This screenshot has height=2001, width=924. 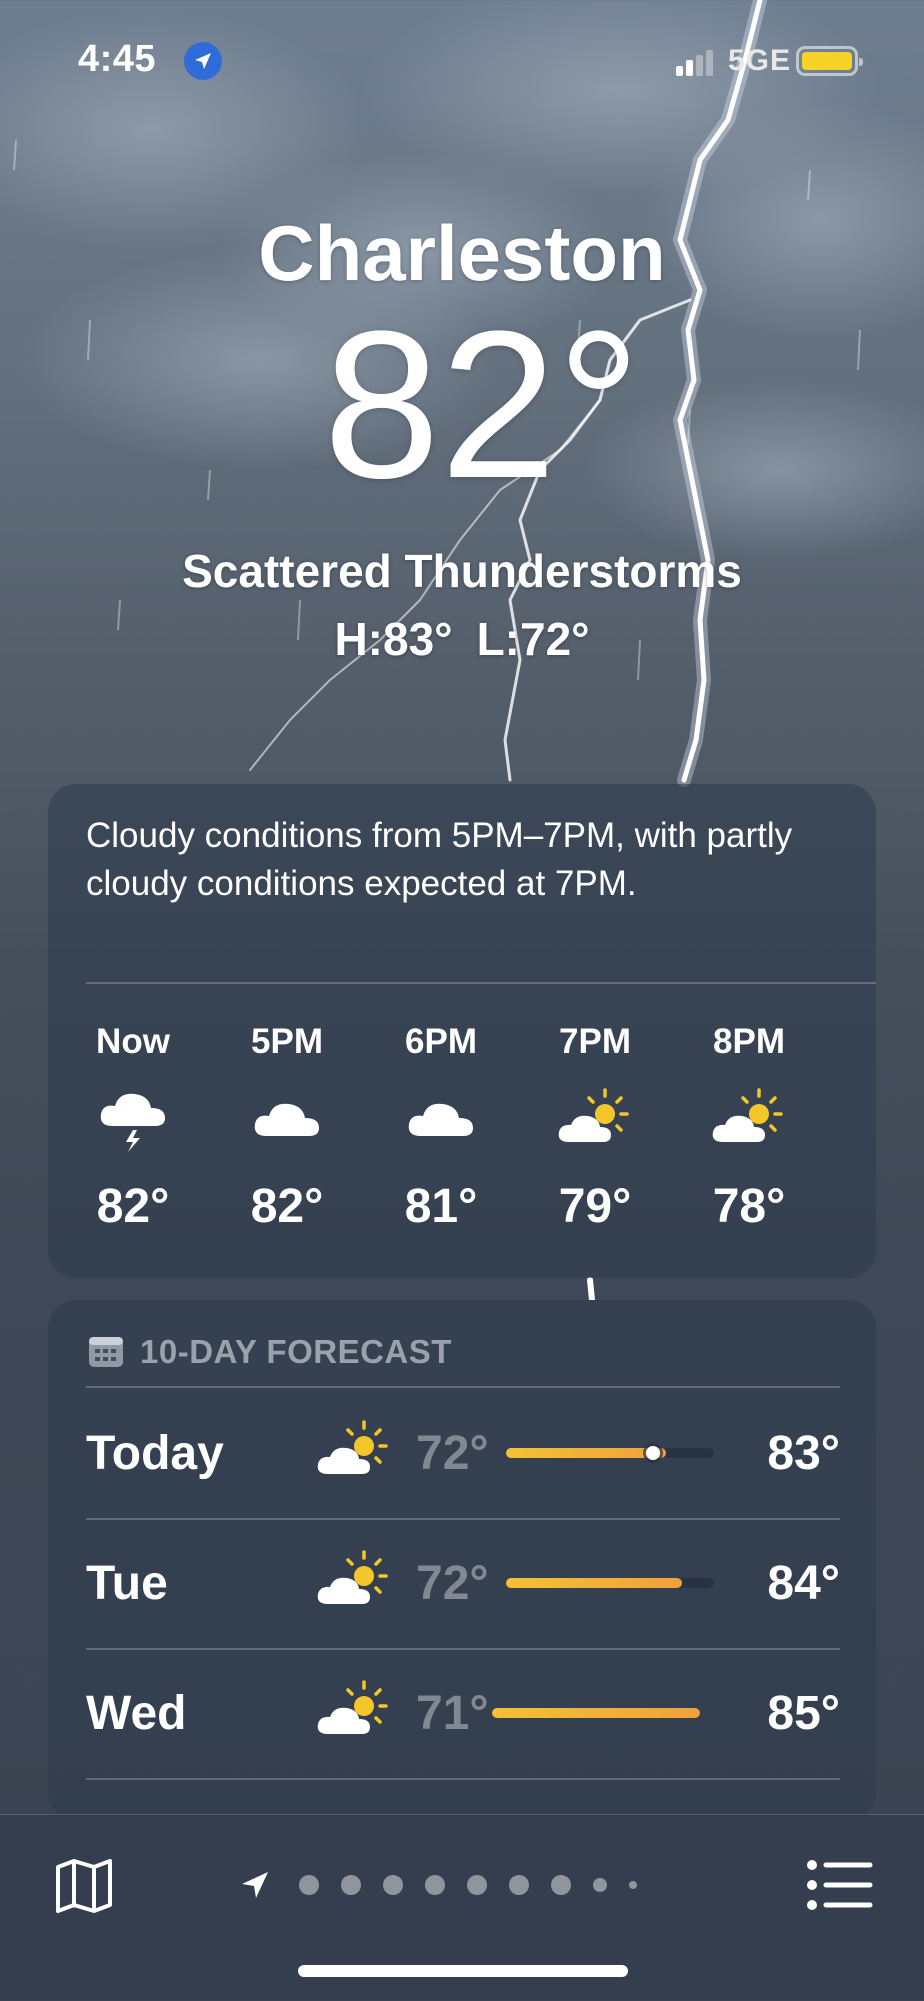 I want to click on forecast-day-row: Tue 72° 84°, so click(x=463, y=1583).